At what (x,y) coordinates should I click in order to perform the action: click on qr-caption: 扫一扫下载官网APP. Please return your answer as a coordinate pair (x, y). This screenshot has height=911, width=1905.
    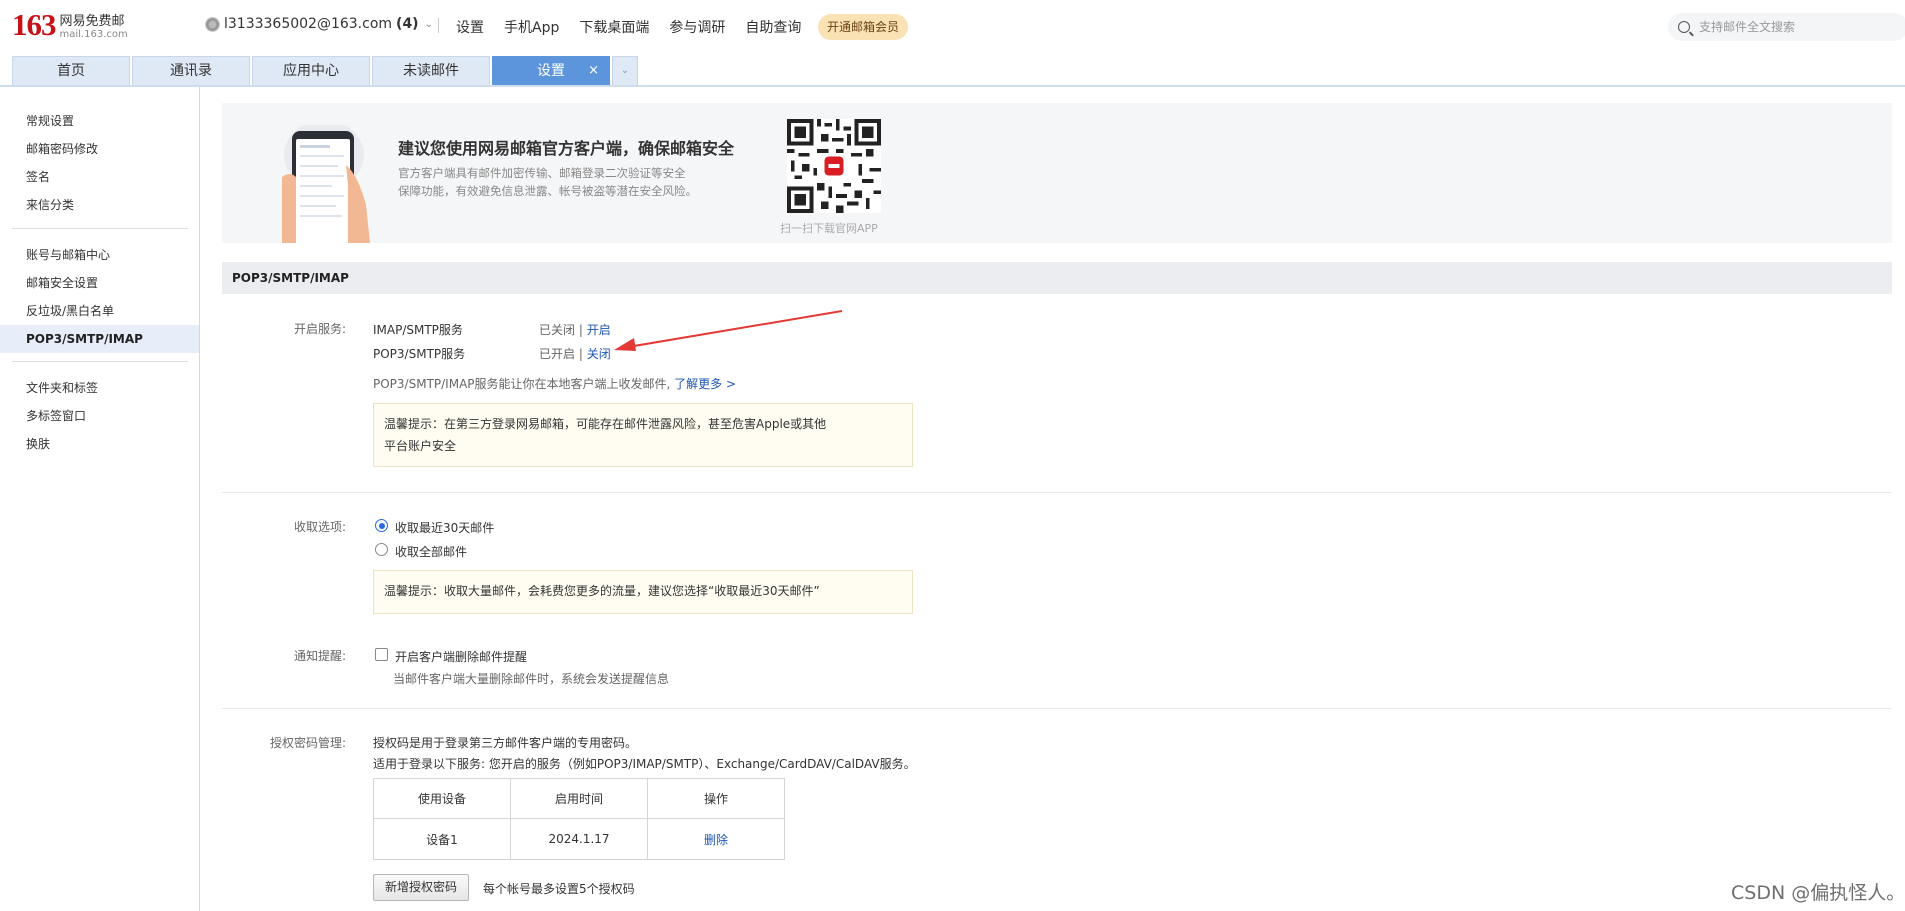
    Looking at the image, I should click on (829, 228).